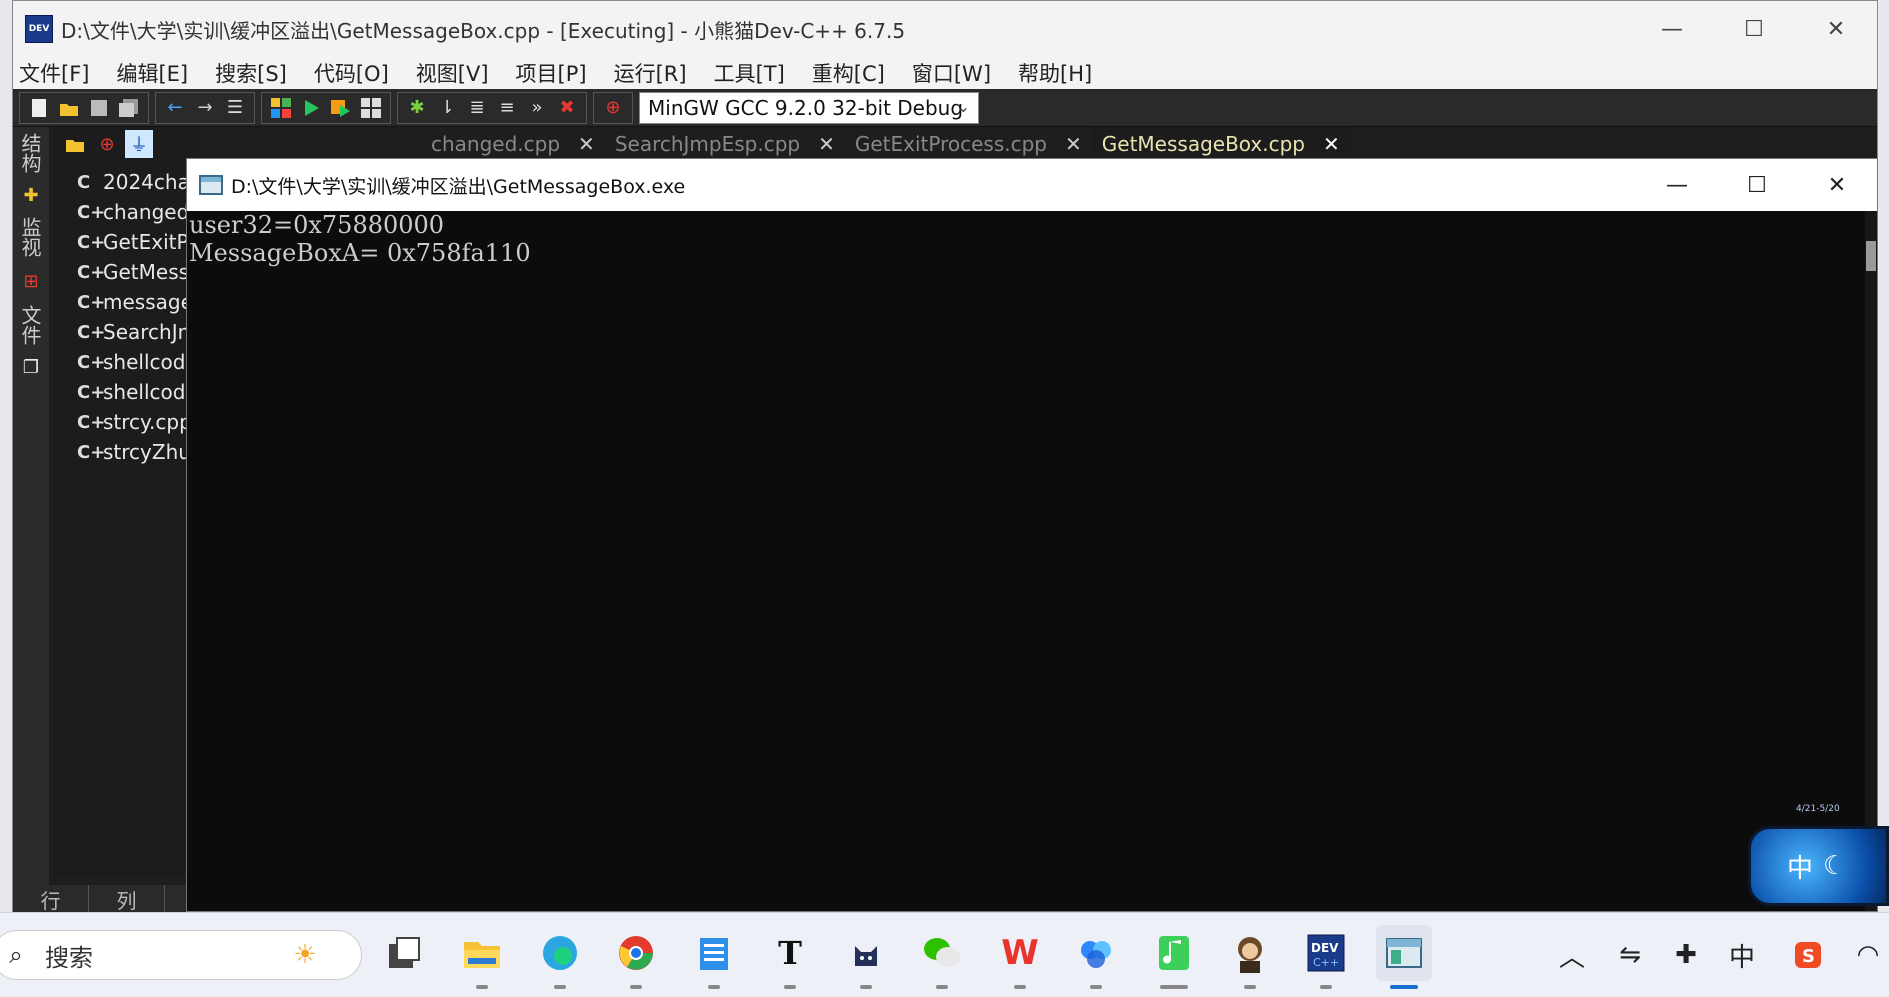 Image resolution: width=1889 pixels, height=997 pixels. What do you see at coordinates (567, 108) in the screenshot?
I see `stop-debug-icon: ✖` at bounding box center [567, 108].